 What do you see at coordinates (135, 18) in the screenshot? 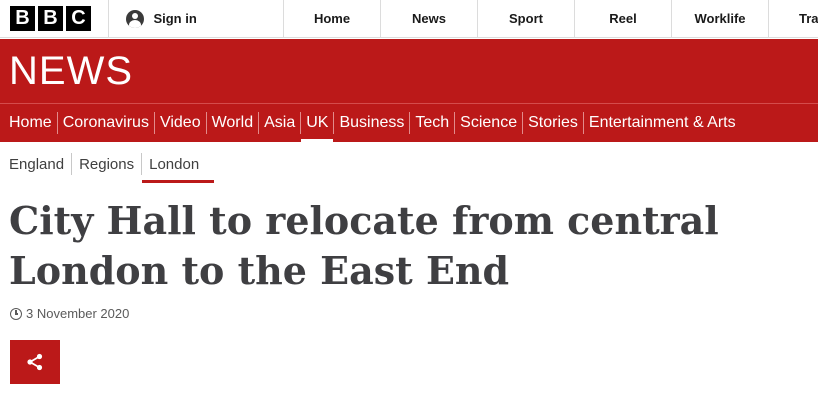
I see `user-icon` at bounding box center [135, 18].